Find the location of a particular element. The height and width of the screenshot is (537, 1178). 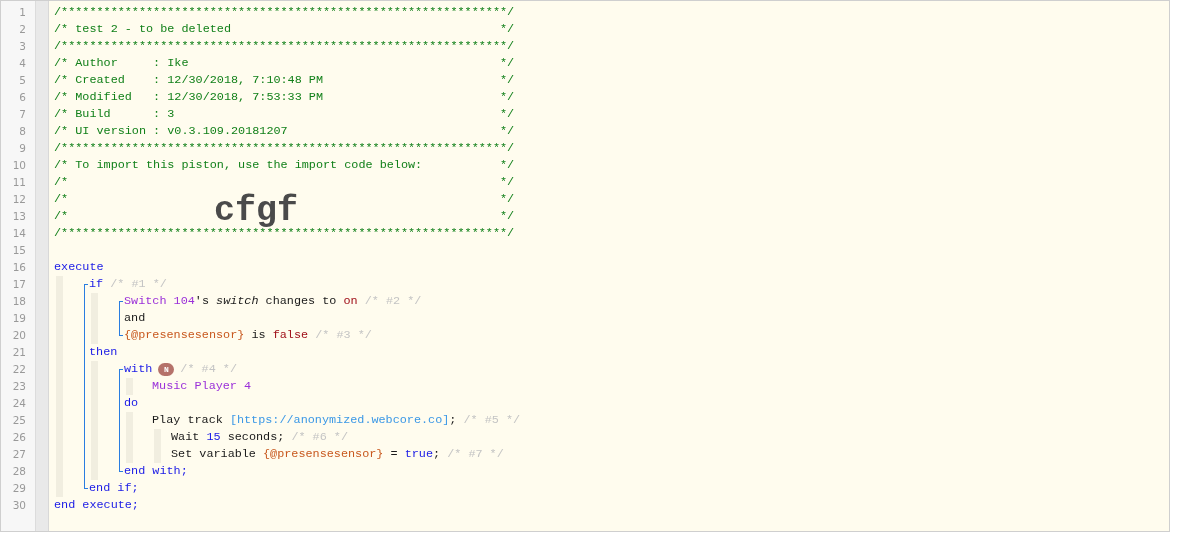

code-text: end execute; is located at coordinates (96, 505).